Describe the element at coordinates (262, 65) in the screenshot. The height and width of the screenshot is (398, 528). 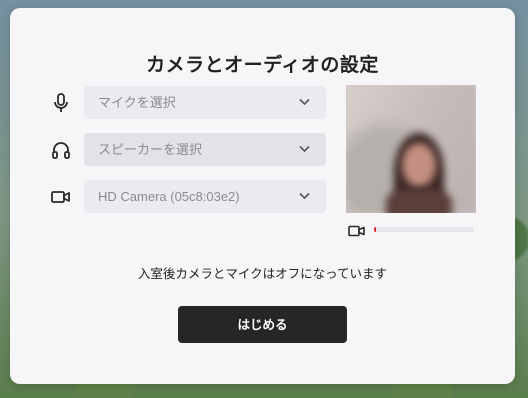
I see `dialog-title: カメラとオーディオの設定` at that location.